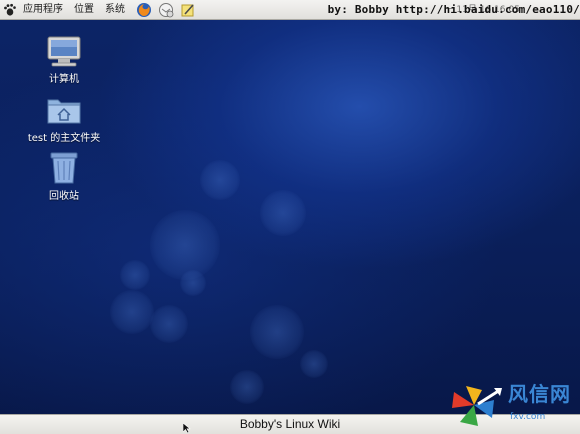 Image resolution: width=580 pixels, height=434 pixels. Describe the element at coordinates (528, 417) in the screenshot. I see `brand-url: fxv.com` at that location.